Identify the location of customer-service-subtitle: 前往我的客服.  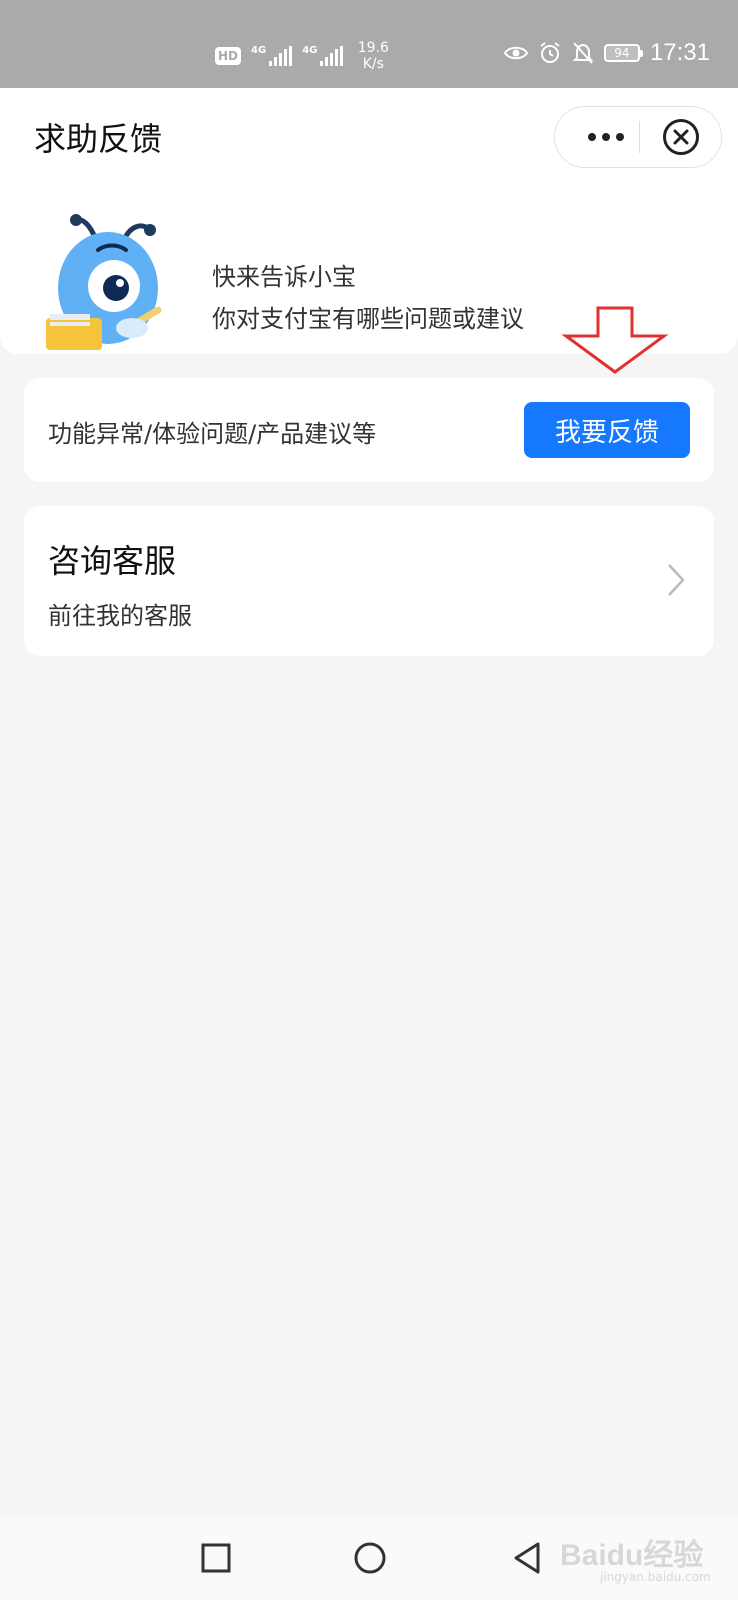
(120, 616).